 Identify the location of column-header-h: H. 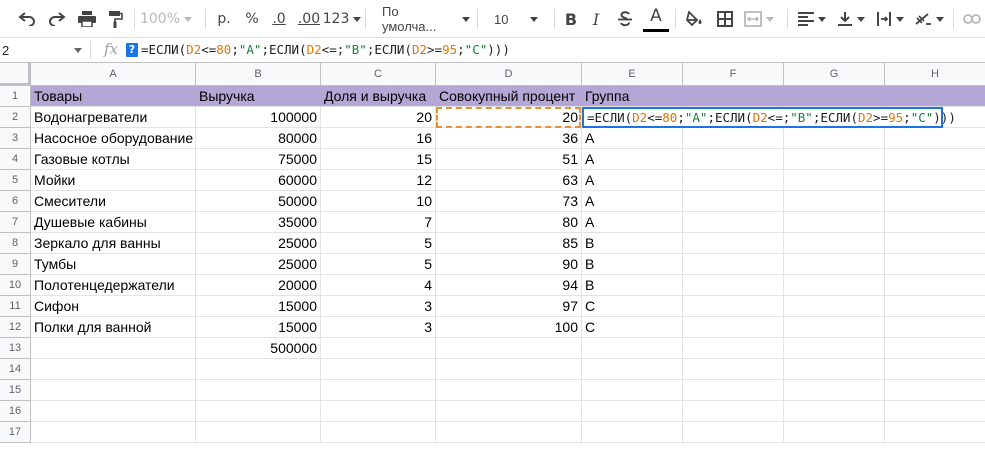
(935, 74).